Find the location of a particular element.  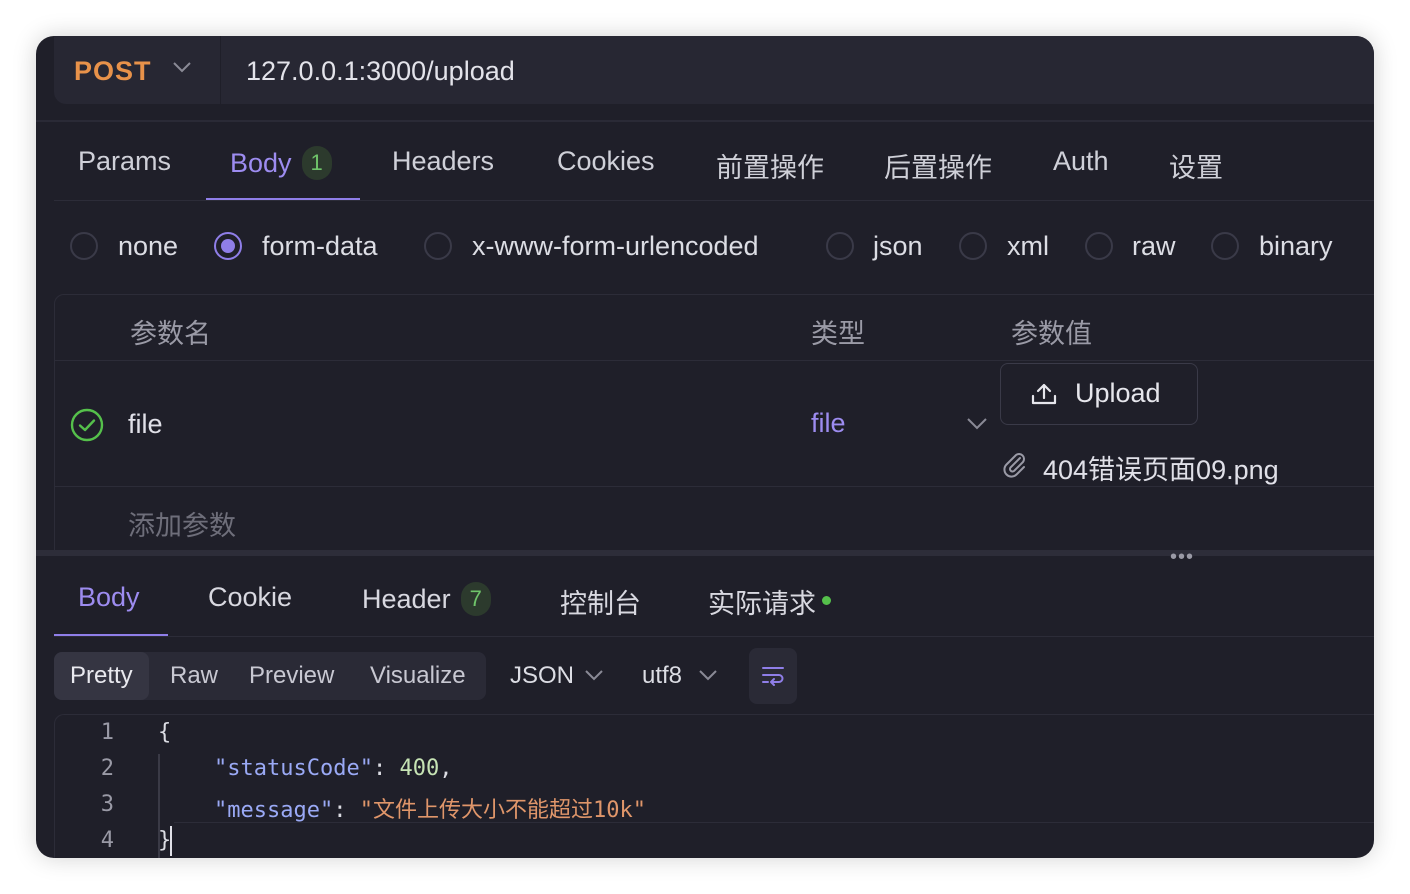

format-dropdown: JSON is located at coordinates (542, 676).